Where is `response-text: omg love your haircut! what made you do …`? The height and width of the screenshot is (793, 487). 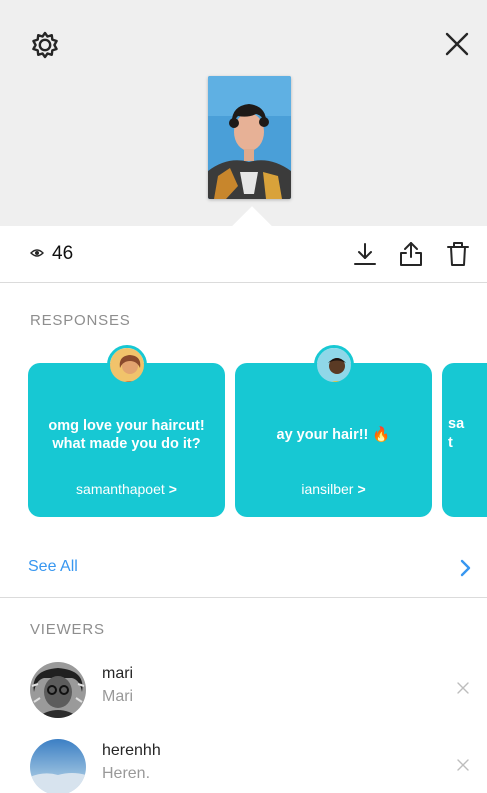
response-text: omg love your haircut! what made you do … is located at coordinates (126, 435).